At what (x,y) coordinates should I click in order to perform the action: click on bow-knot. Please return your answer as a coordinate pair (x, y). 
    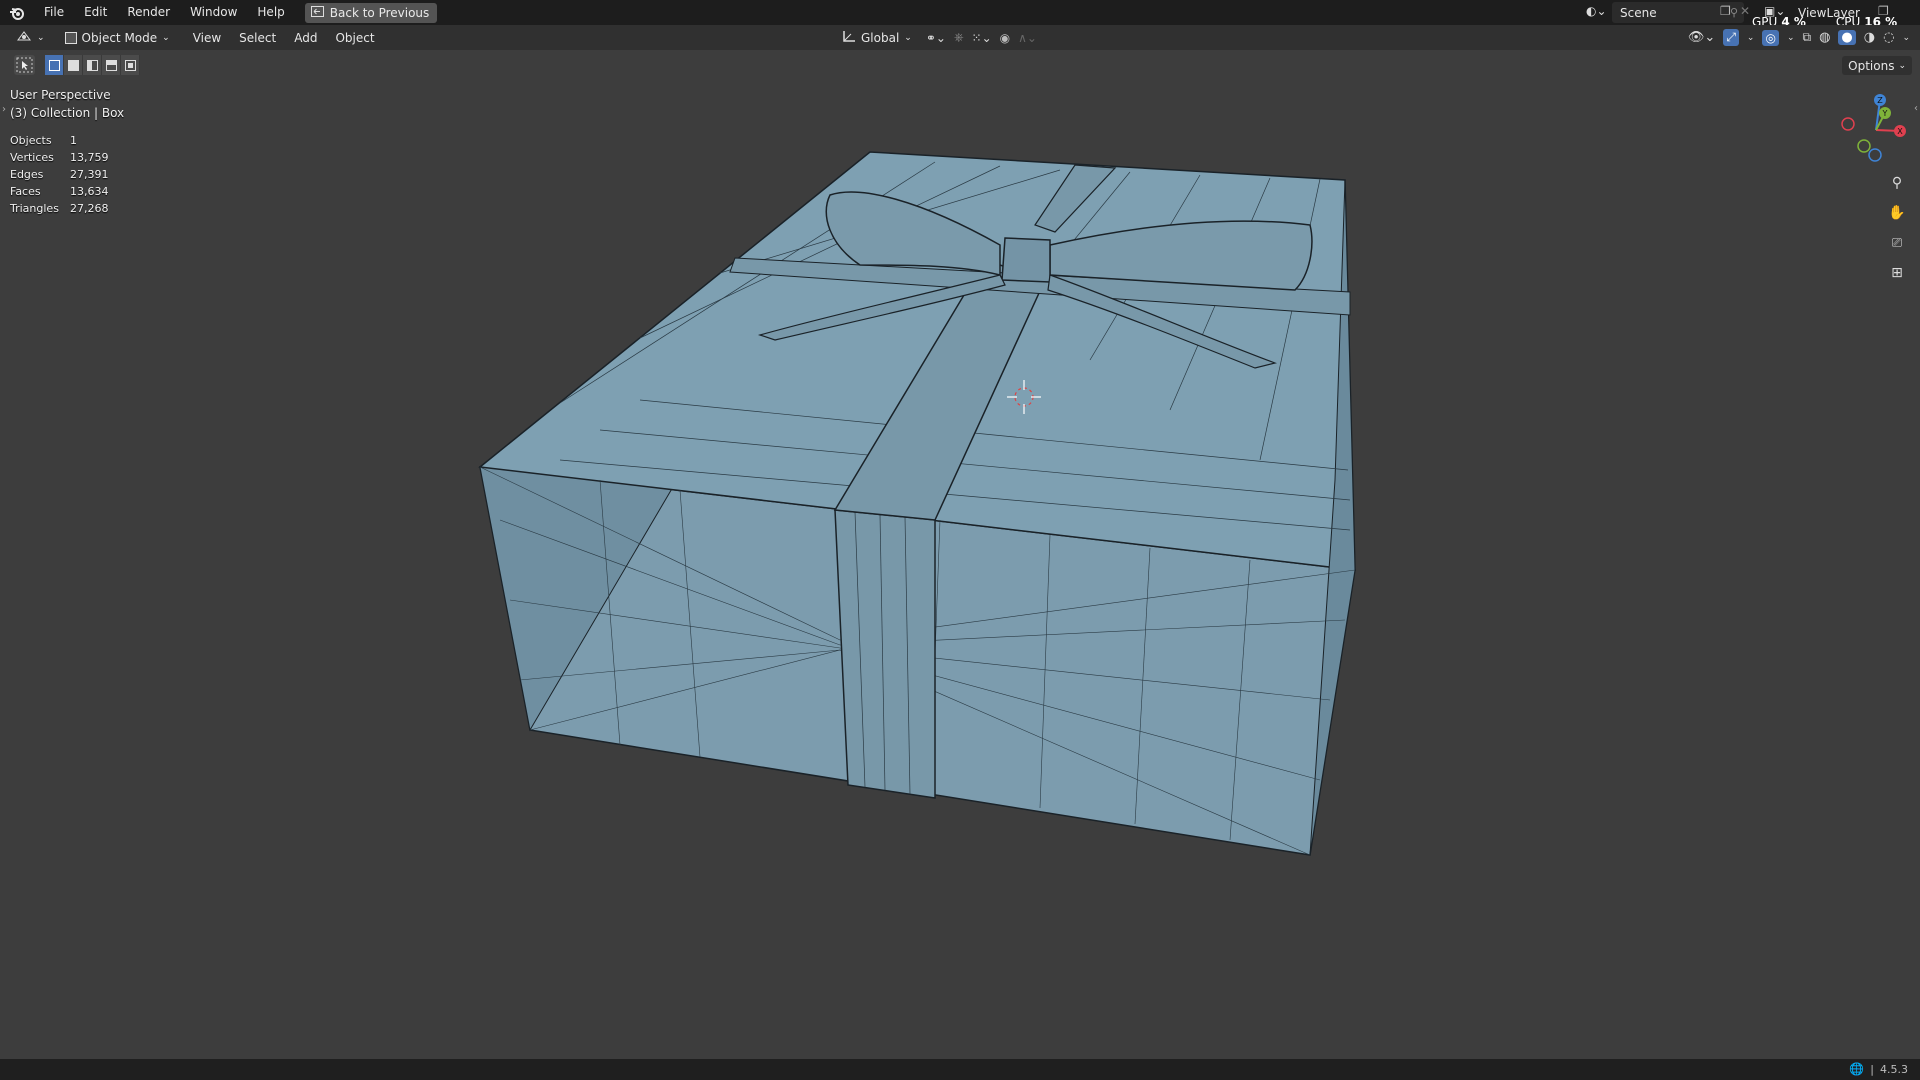
    Looking at the image, I should click on (1026, 260).